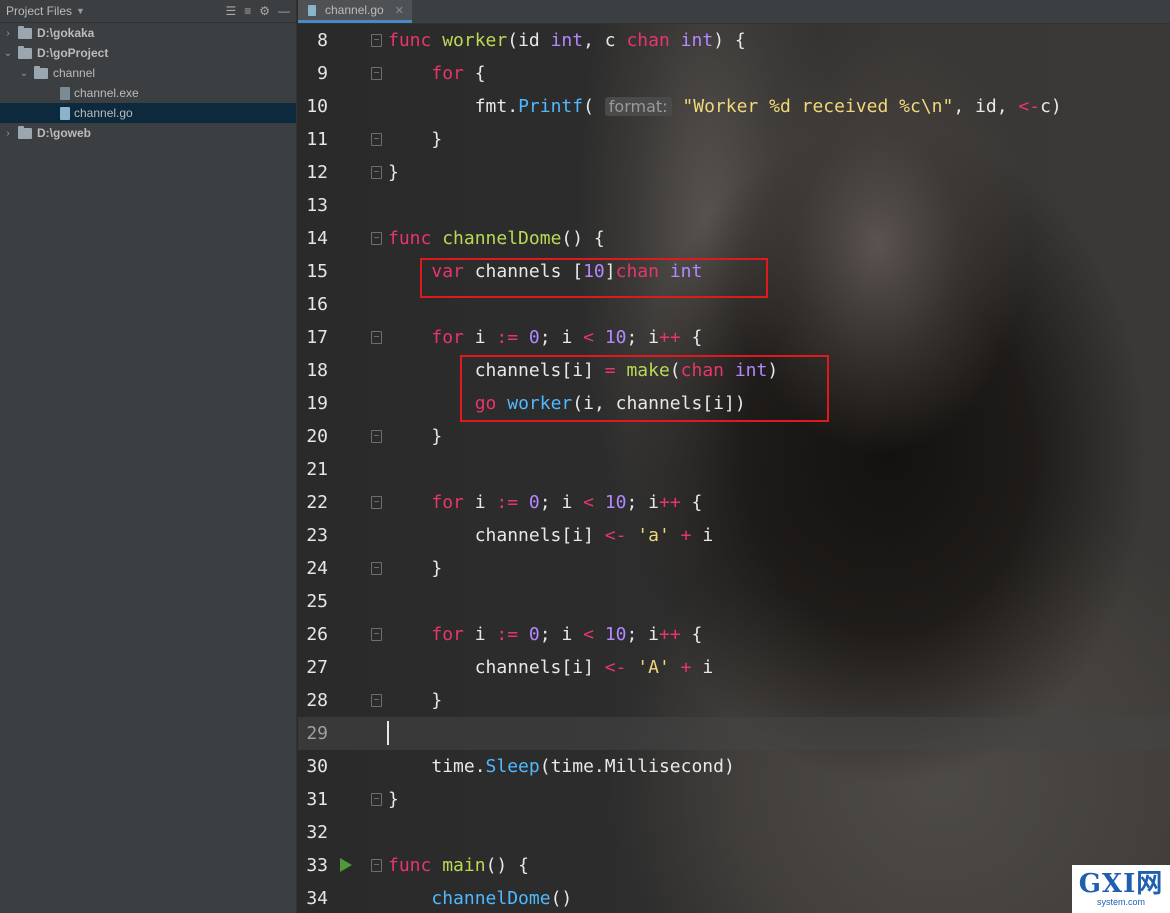  What do you see at coordinates (355, 11) in the screenshot?
I see `tab-channel-go: channel.go ✕` at bounding box center [355, 11].